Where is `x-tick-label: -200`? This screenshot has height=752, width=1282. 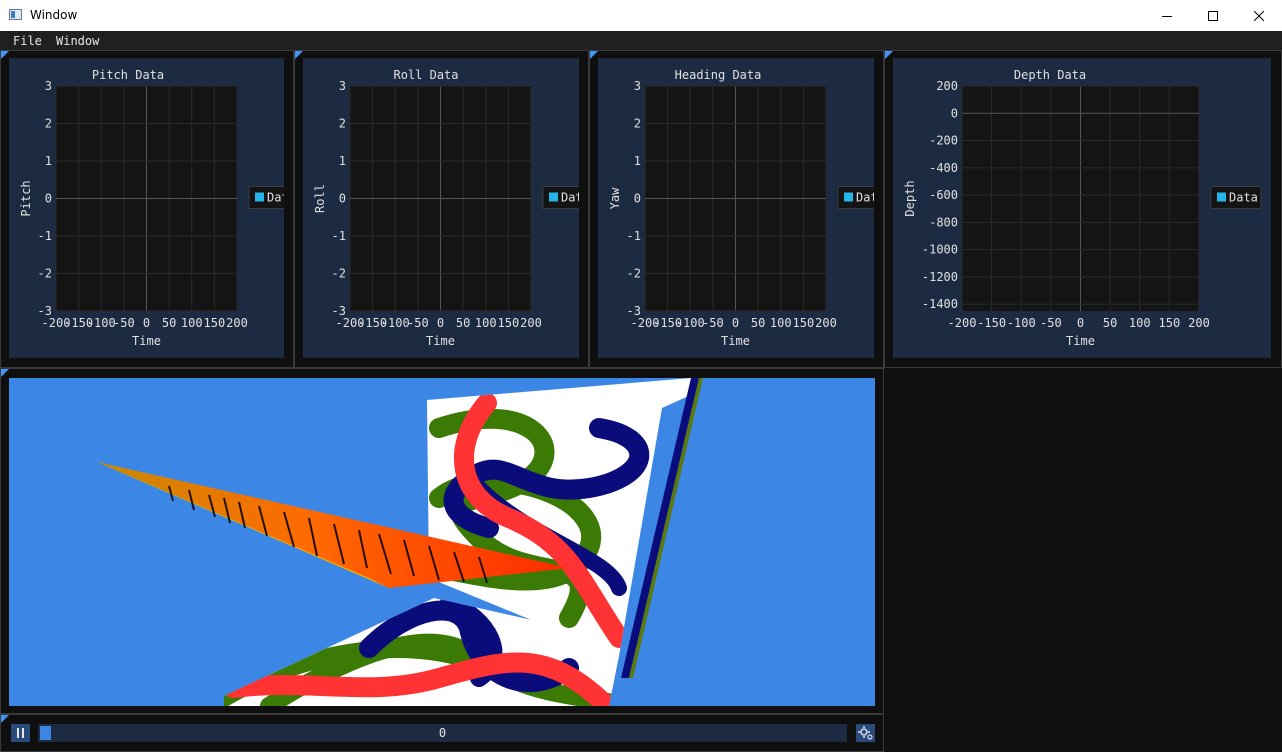
x-tick-label: -200 is located at coordinates (962, 323).